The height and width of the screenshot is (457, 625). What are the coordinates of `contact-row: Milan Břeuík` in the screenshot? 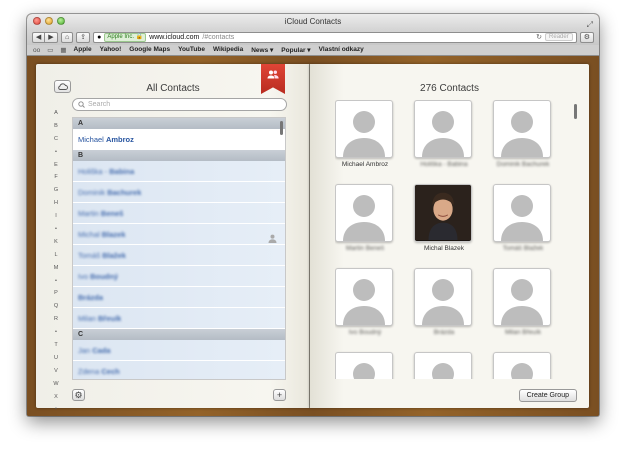 It's located at (179, 318).